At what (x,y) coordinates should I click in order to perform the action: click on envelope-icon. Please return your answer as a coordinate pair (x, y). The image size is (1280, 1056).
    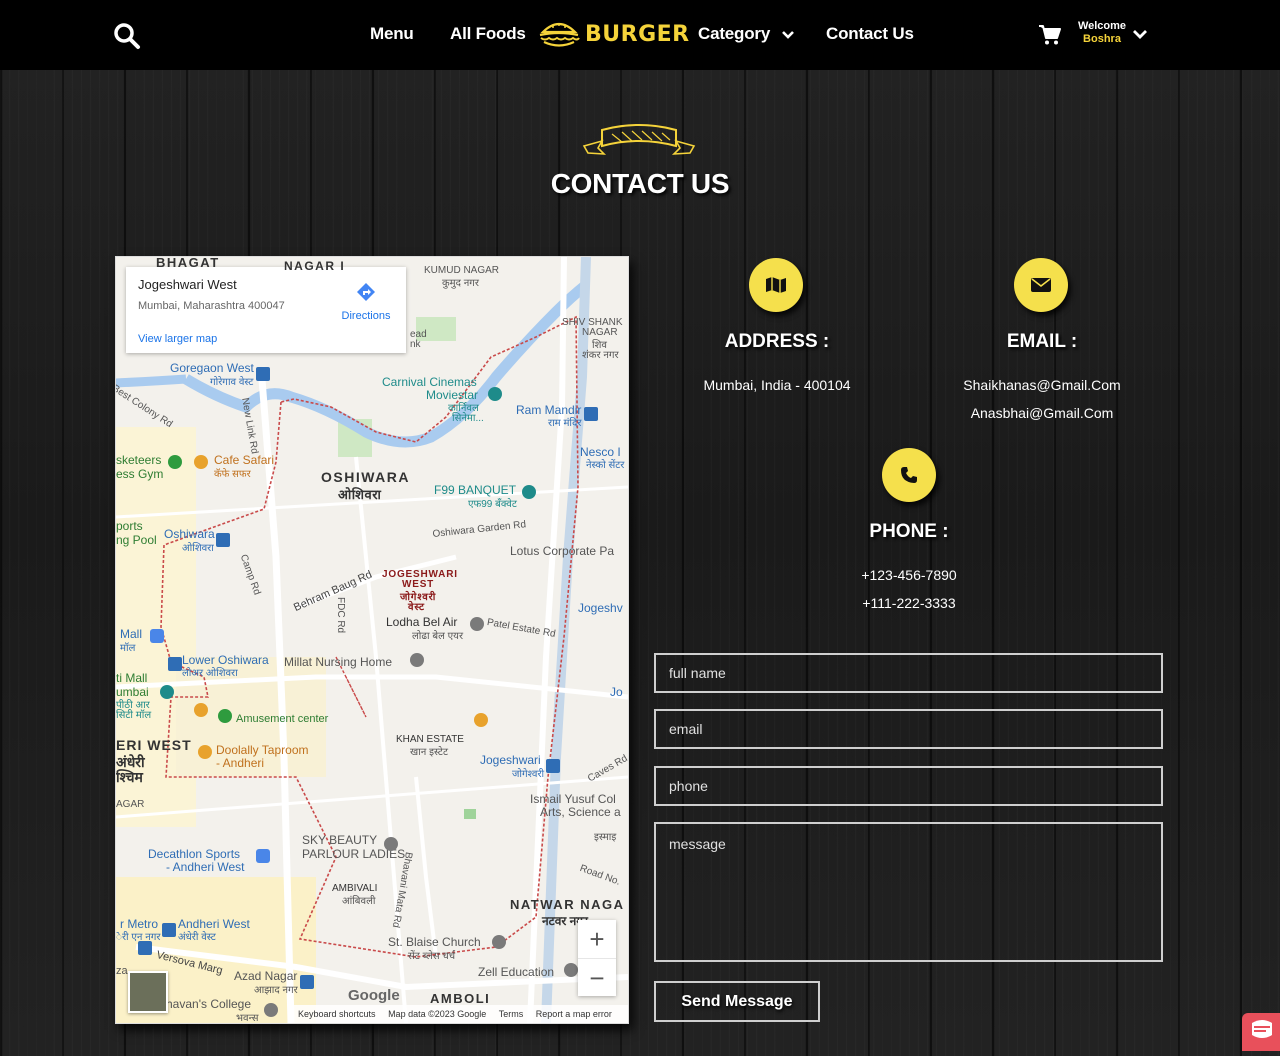
    Looking at the image, I should click on (1041, 285).